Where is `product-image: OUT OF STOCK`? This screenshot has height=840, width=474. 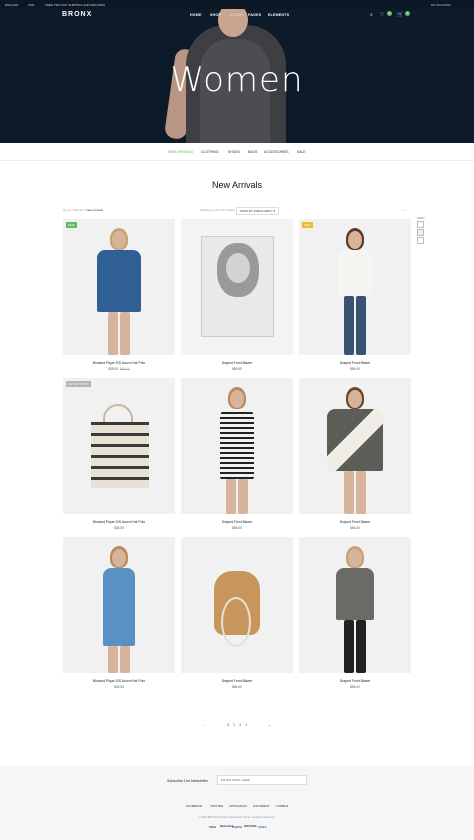
product-image: OUT OF STOCK is located at coordinates (119, 446).